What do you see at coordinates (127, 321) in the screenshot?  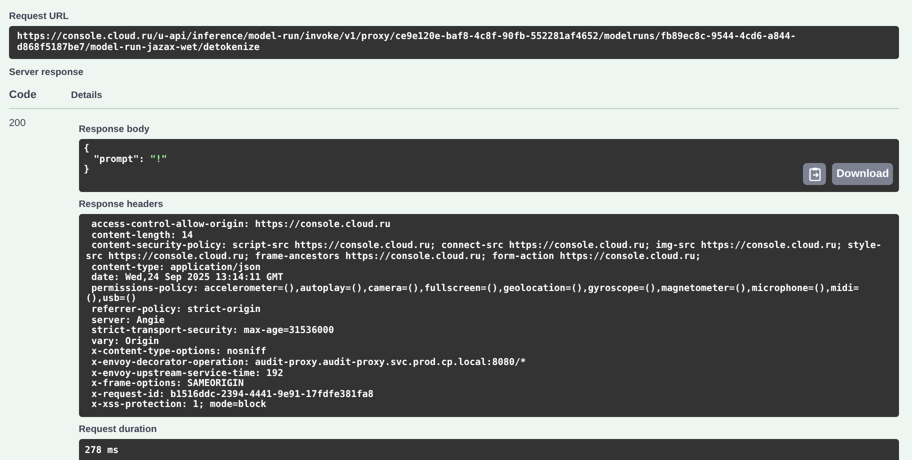 I see `header-line: server: Angie` at bounding box center [127, 321].